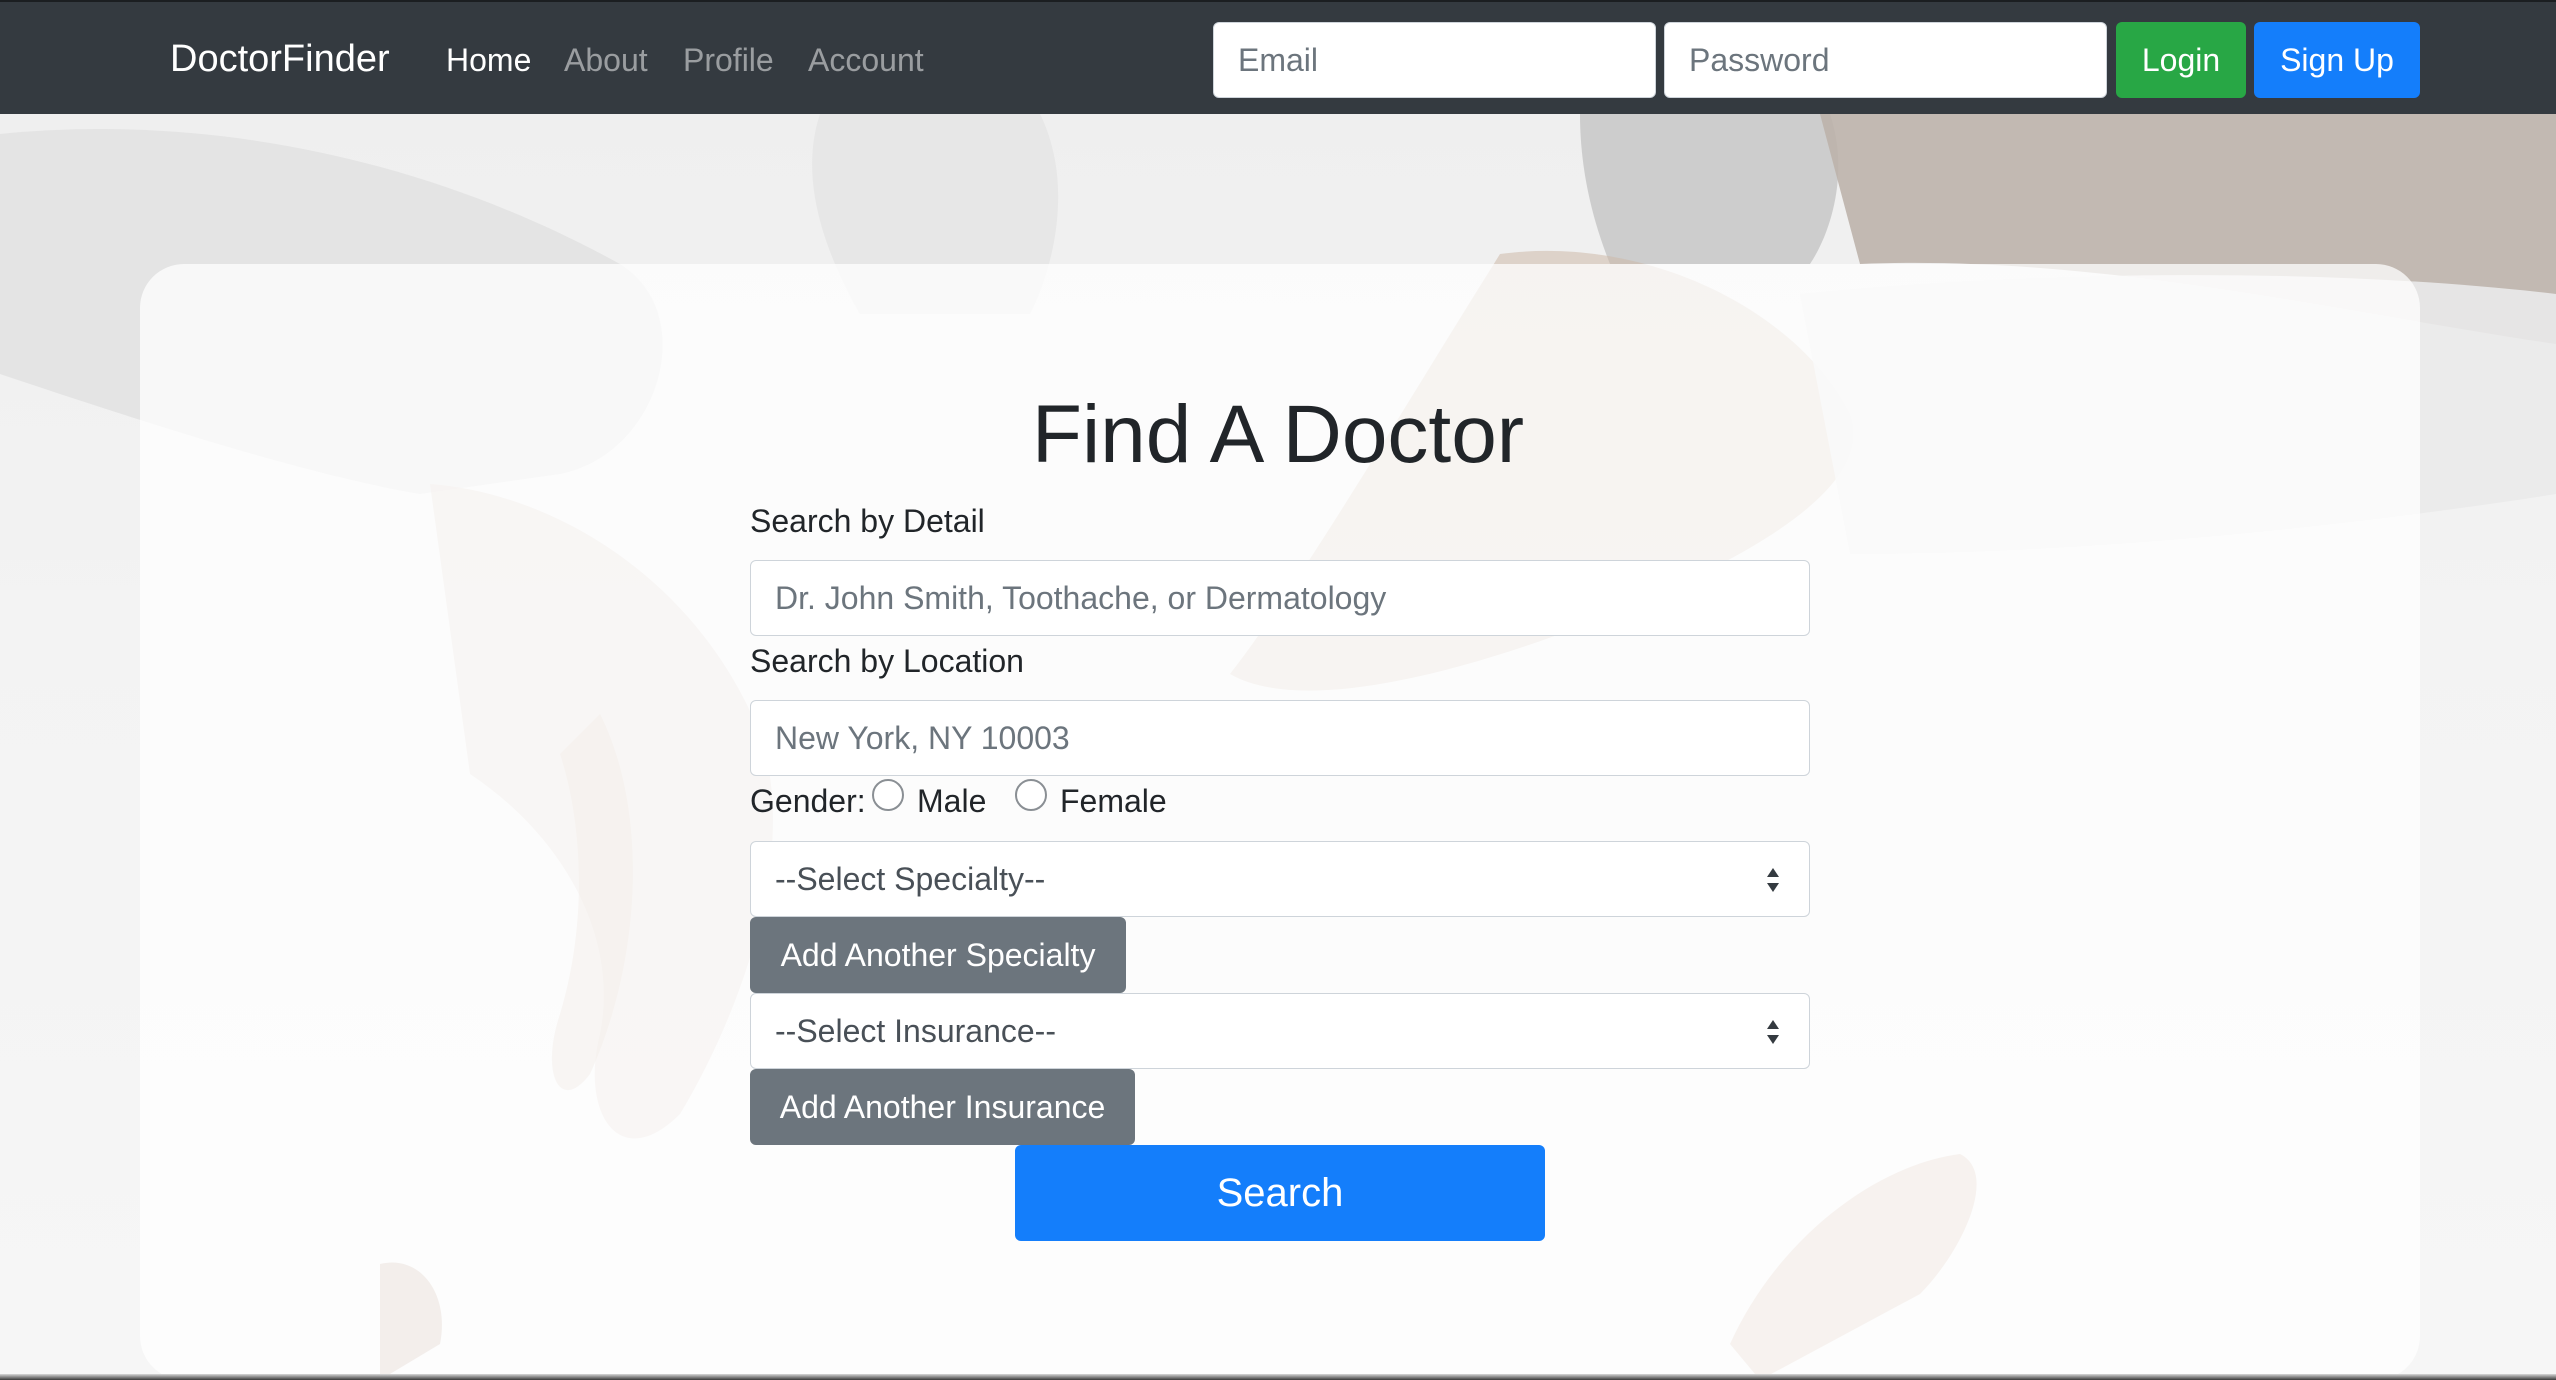  I want to click on login-button: Login, so click(2181, 60).